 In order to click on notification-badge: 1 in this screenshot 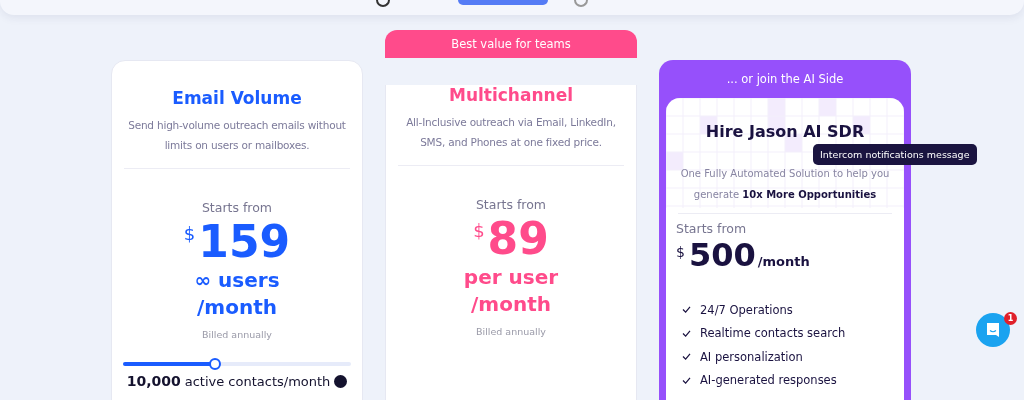, I will do `click(1010, 318)`.